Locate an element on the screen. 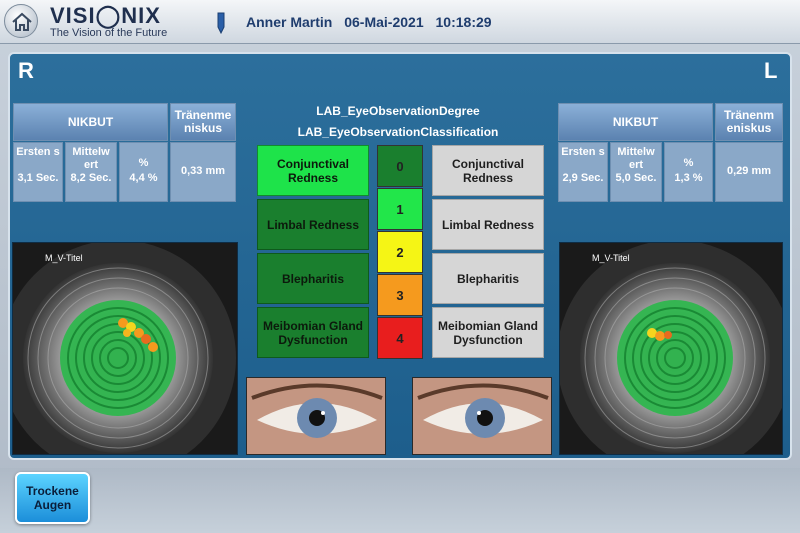  severity-3-button: 3 is located at coordinates (400, 295).